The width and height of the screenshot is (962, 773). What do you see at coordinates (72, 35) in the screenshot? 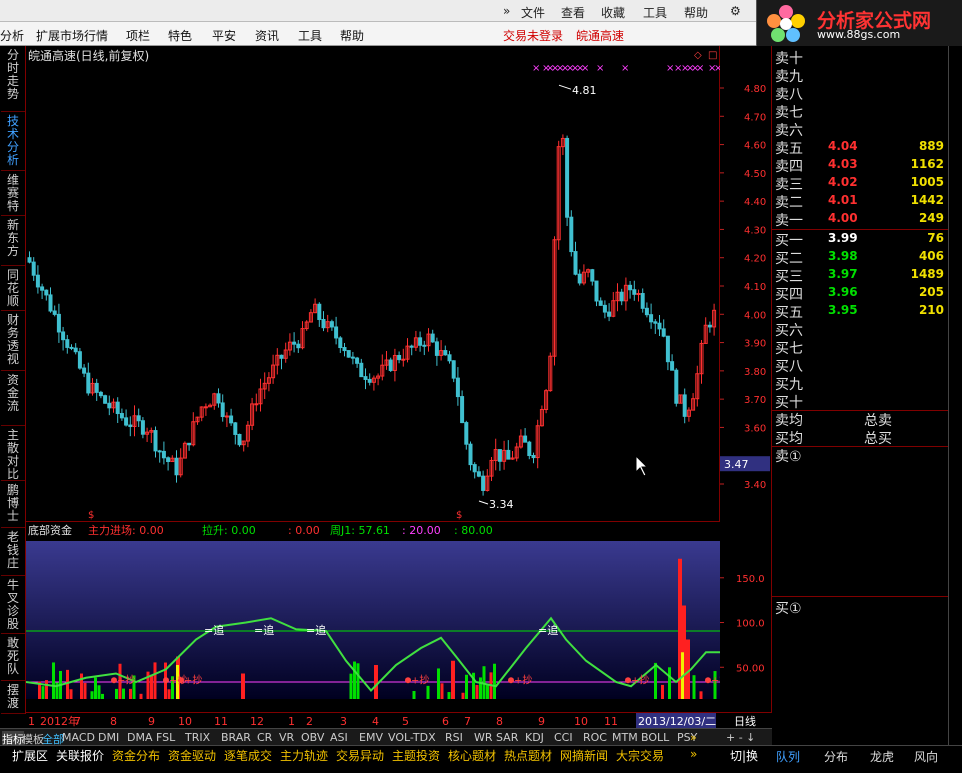
I see `menu-ext-market: 扩展市场行情` at bounding box center [72, 35].